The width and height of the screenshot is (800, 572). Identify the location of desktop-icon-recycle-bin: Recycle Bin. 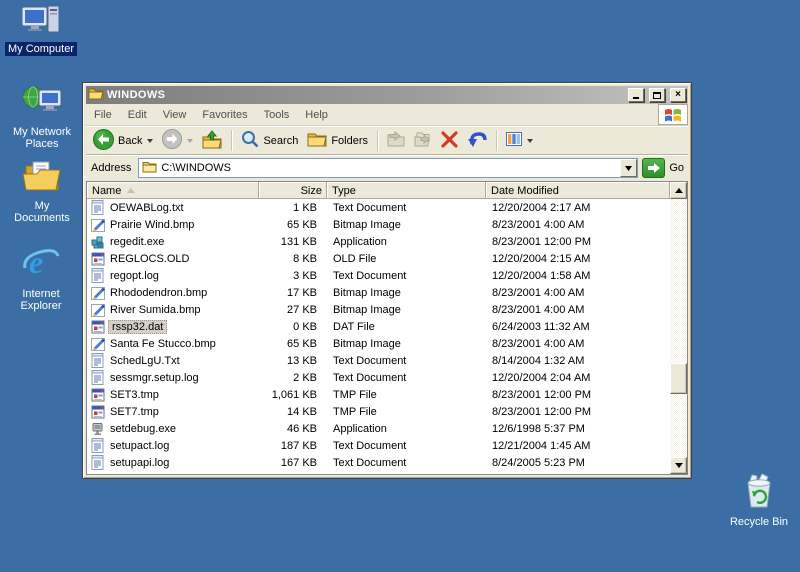
(759, 500).